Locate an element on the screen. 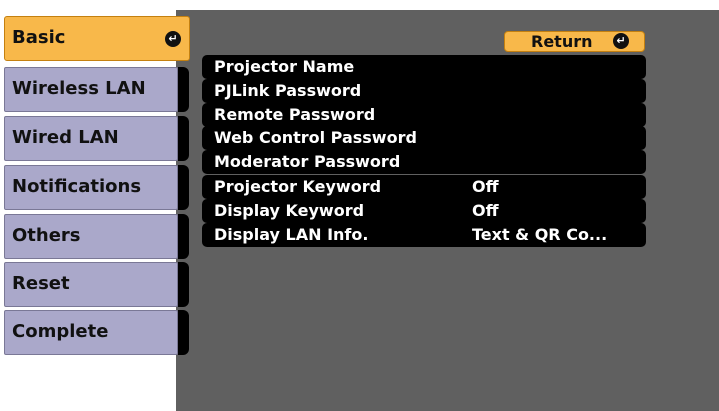  row-label: Web Control Password is located at coordinates (315, 137).